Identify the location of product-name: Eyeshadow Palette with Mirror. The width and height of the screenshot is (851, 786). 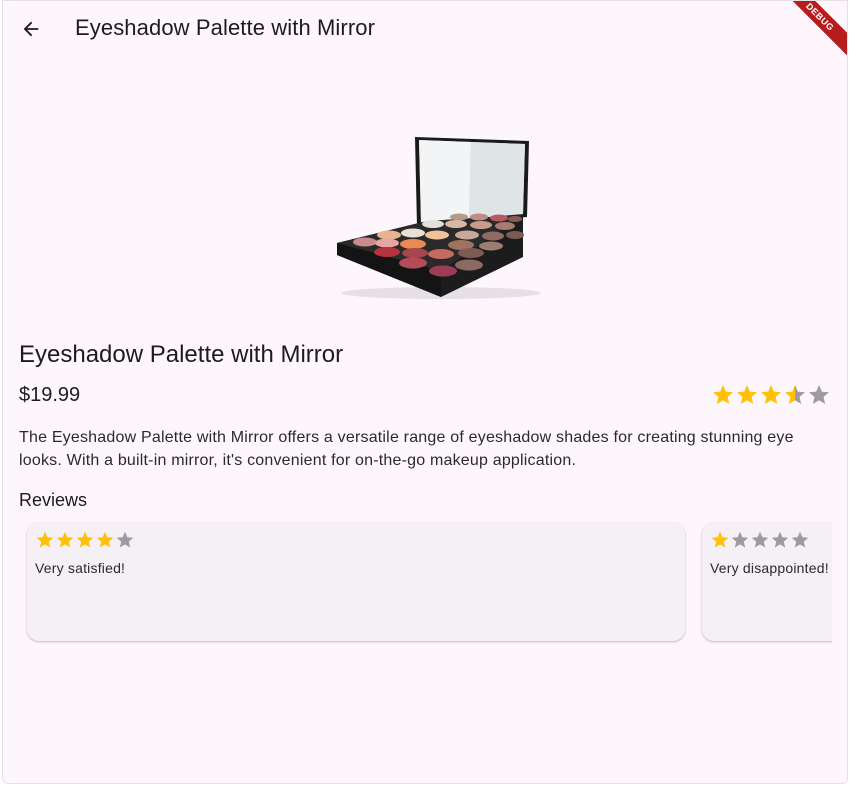
(181, 354).